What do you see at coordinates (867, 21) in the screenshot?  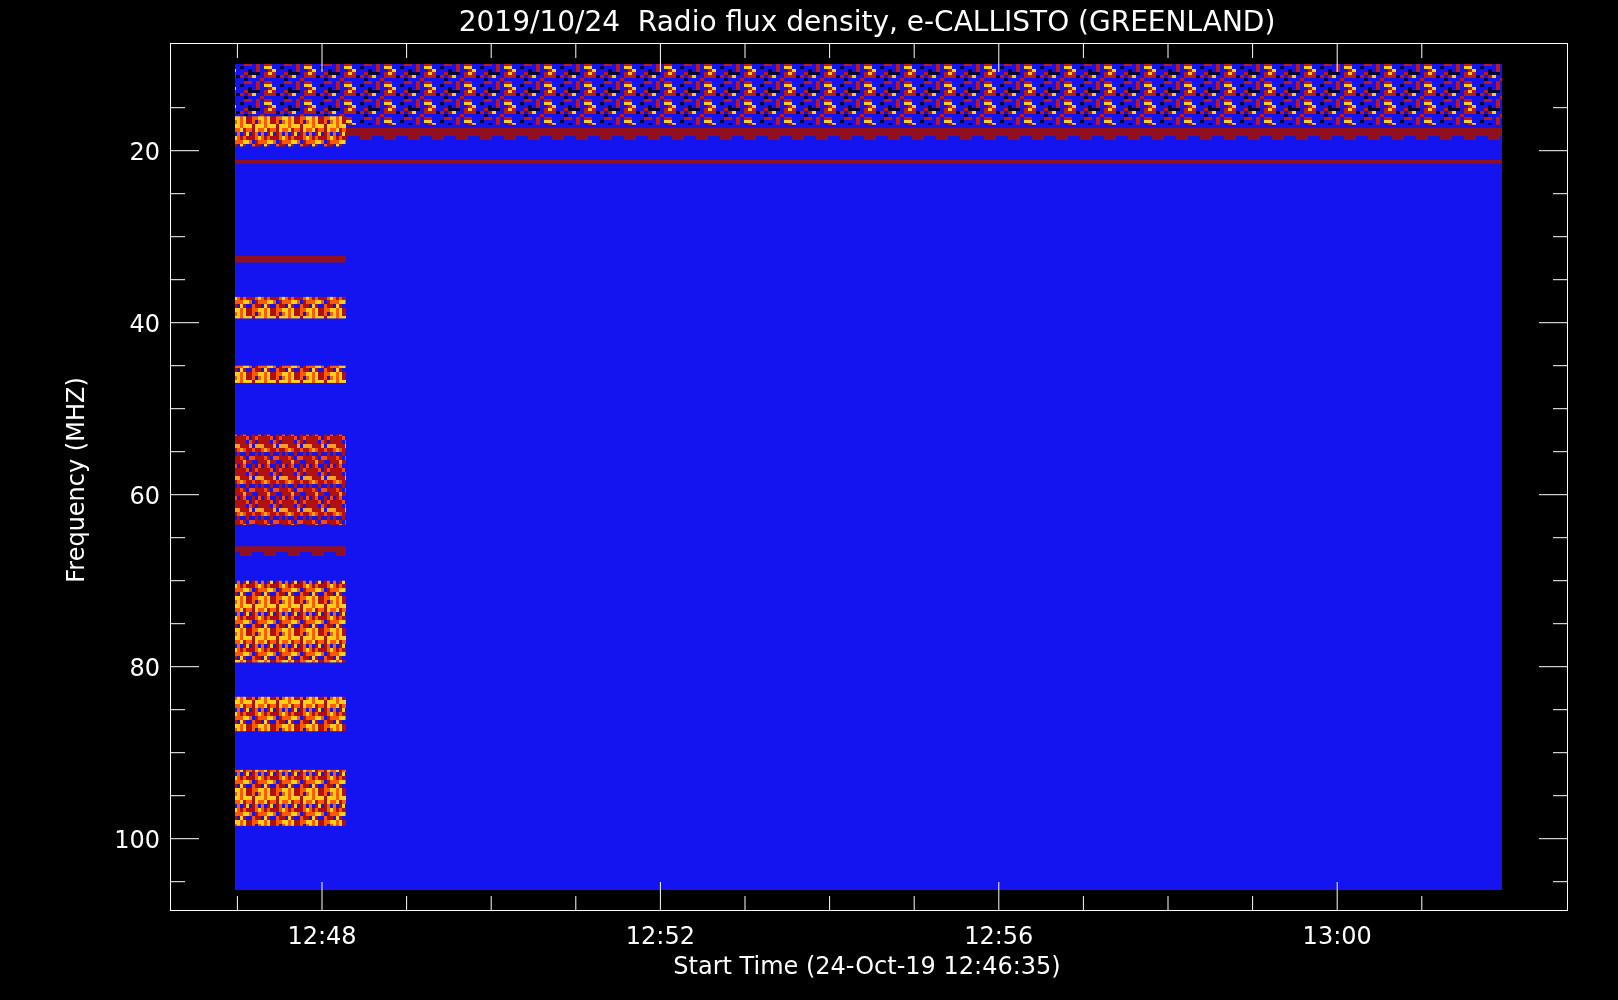 I see `plot-title: 2019/10/24 Radio flux density, e-CALLISTO (GREENLAND)` at bounding box center [867, 21].